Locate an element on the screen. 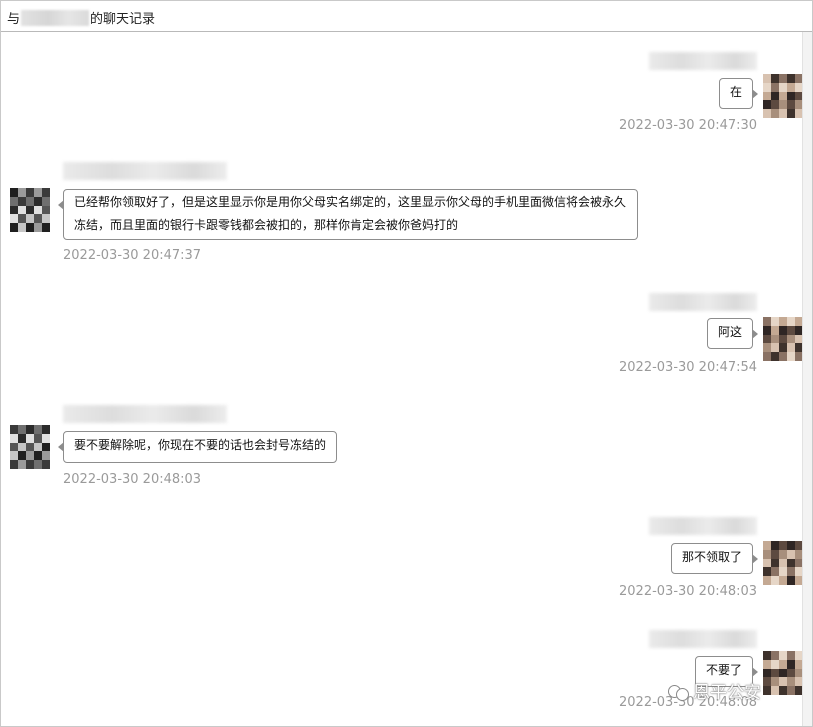 The height and width of the screenshot is (727, 813). message-timestamp: 2022-03-30 20:47:54 is located at coordinates (688, 367).